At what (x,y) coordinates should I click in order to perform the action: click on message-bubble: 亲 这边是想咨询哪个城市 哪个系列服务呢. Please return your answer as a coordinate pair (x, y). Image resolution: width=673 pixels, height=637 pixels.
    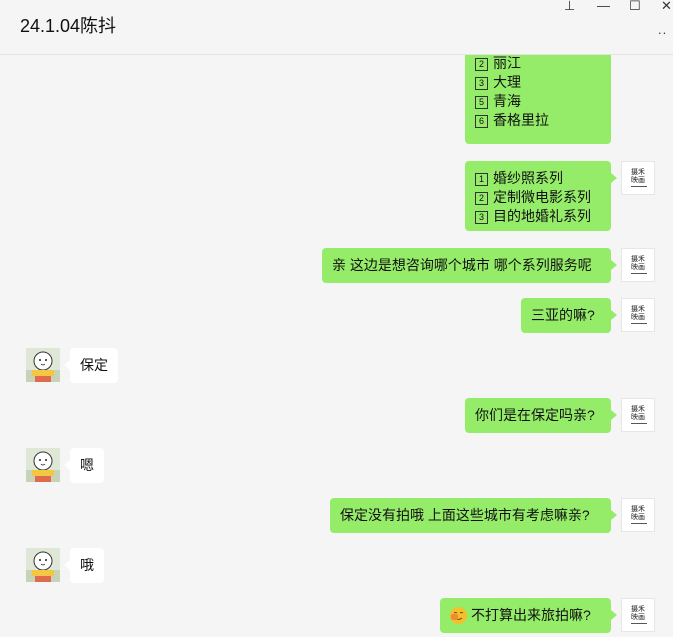
    Looking at the image, I should click on (469, 265).